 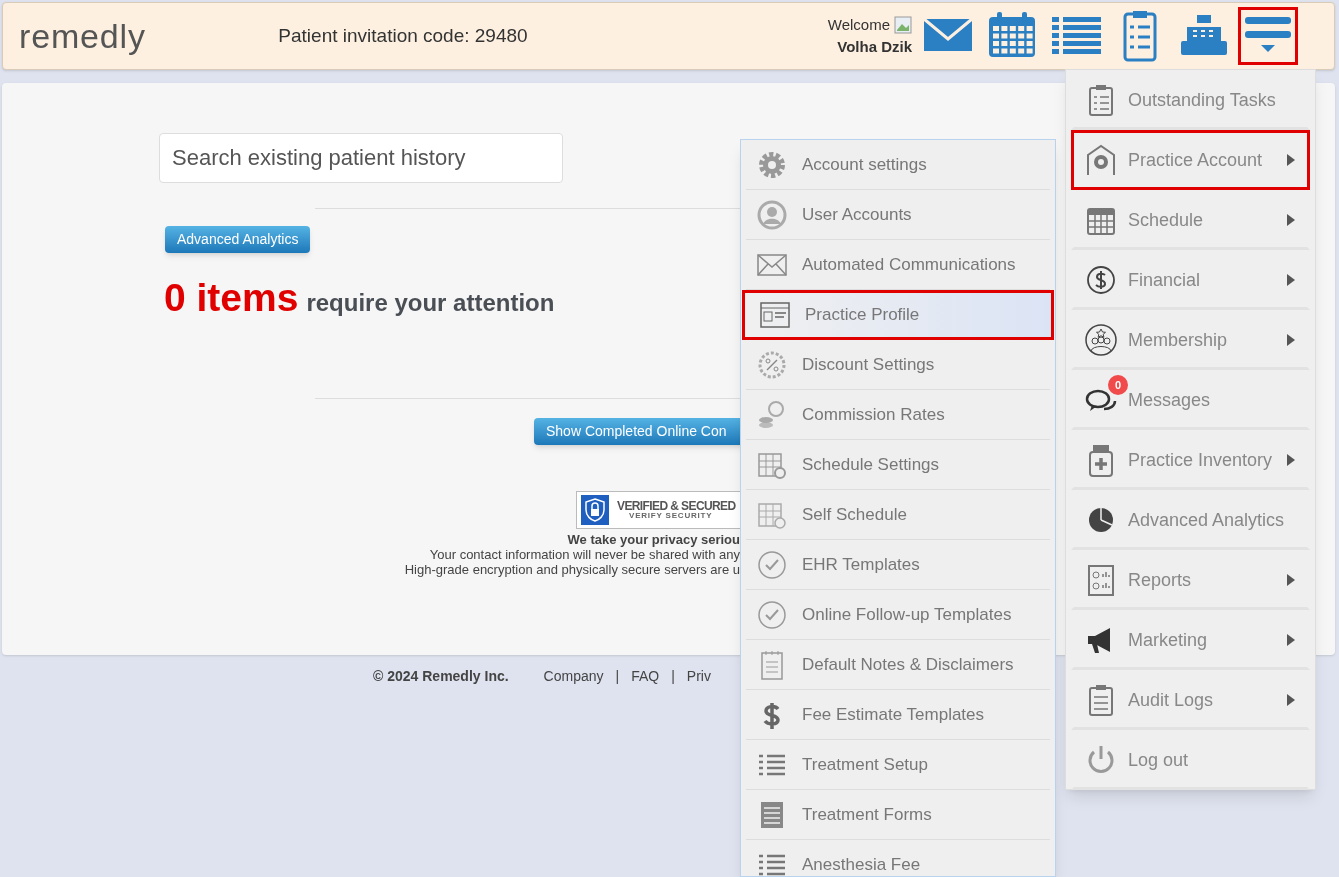 I want to click on padlock-shield-icon, so click(x=595, y=510).